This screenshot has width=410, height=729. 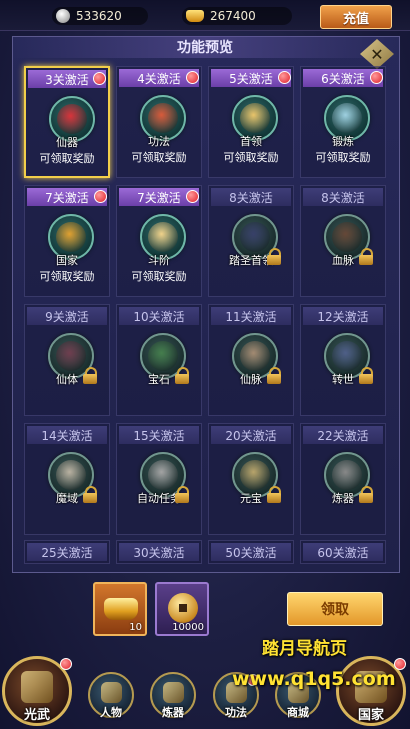 I want to click on nav-label: 人物, so click(x=111, y=712).